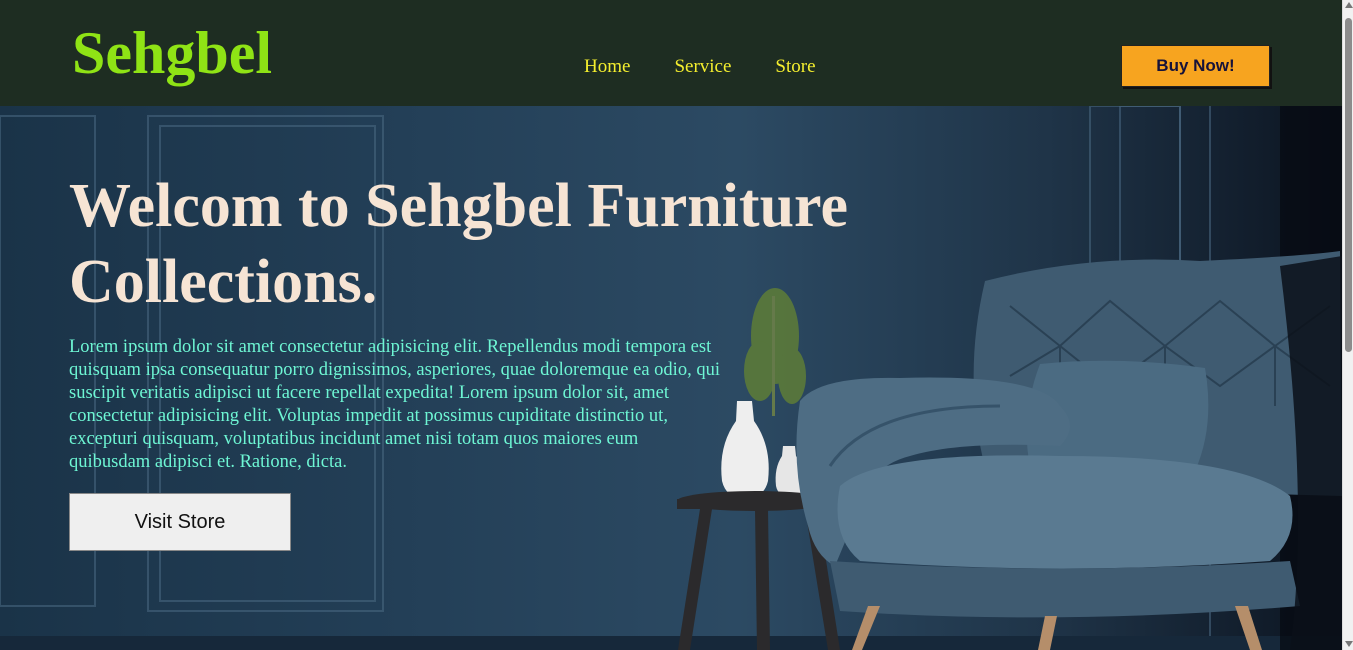 The width and height of the screenshot is (1353, 650). I want to click on main-menu: Home Service Store, so click(700, 67).